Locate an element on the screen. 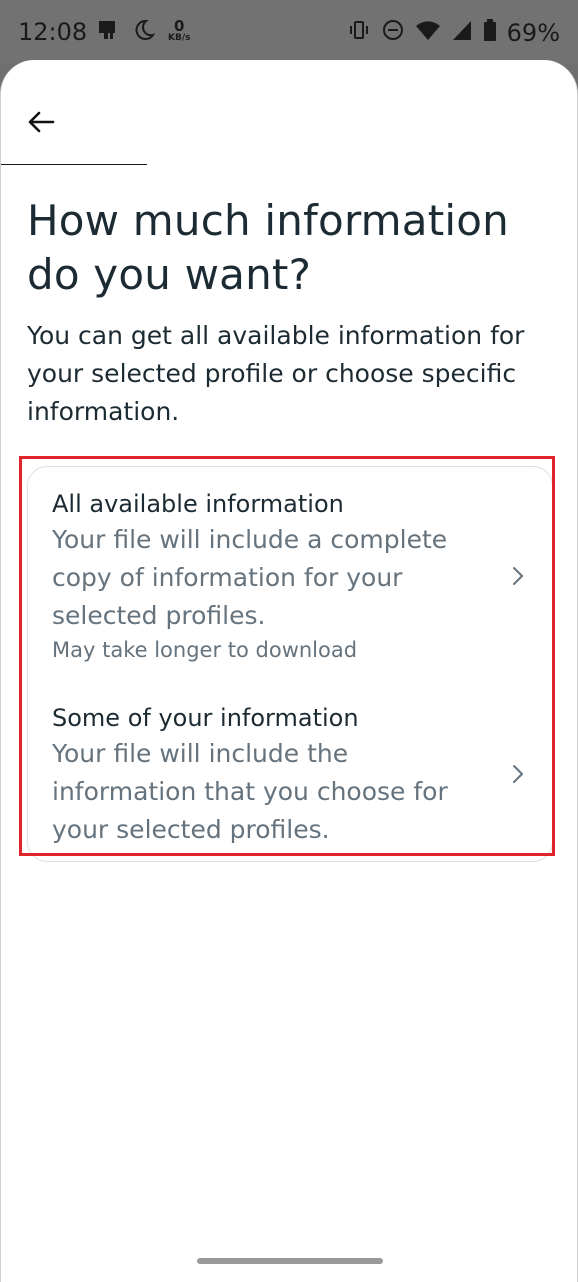 This screenshot has height=1282, width=578. home-indicator is located at coordinates (290, 1261).